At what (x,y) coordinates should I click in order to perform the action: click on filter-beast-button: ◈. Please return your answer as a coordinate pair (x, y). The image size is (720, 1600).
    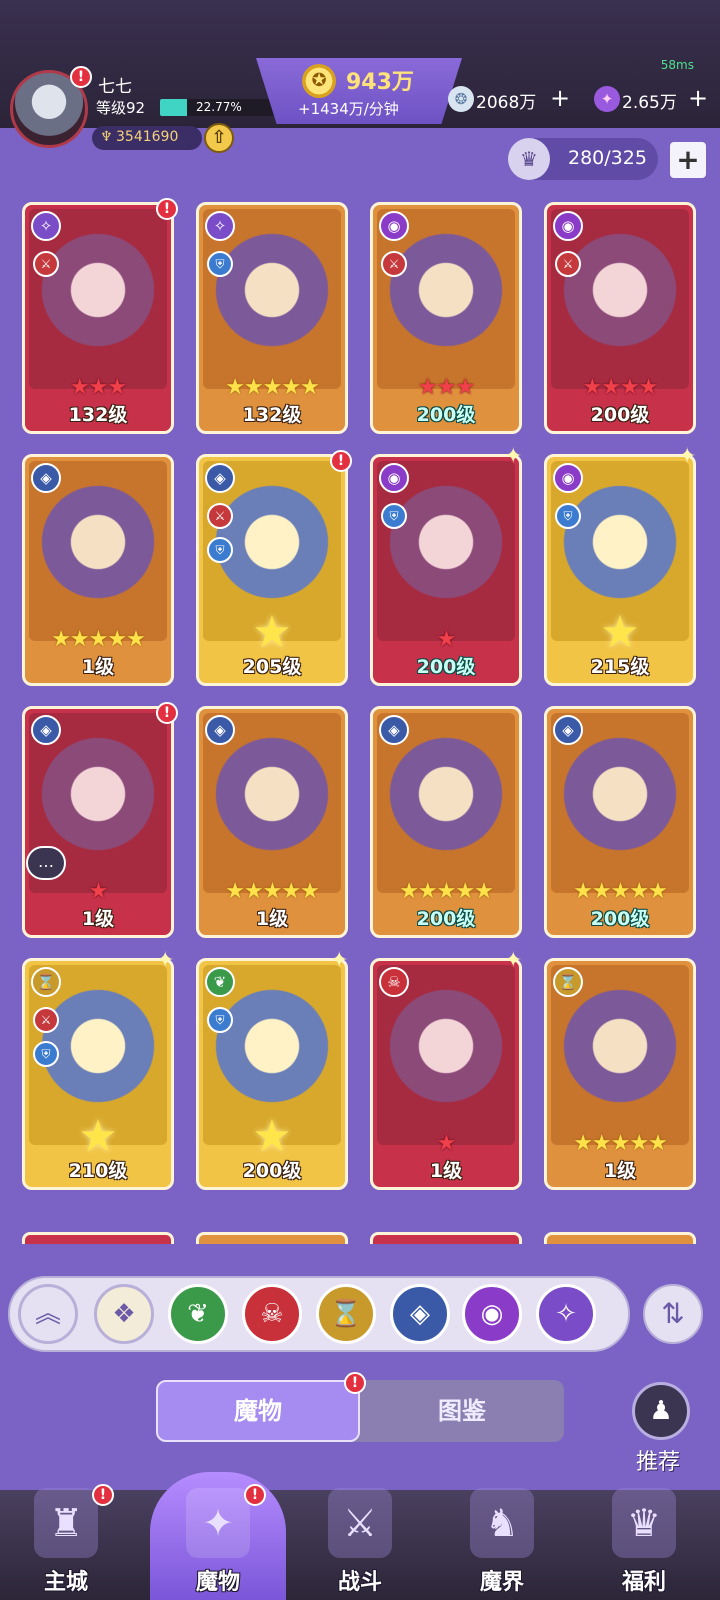
    Looking at the image, I should click on (420, 1314).